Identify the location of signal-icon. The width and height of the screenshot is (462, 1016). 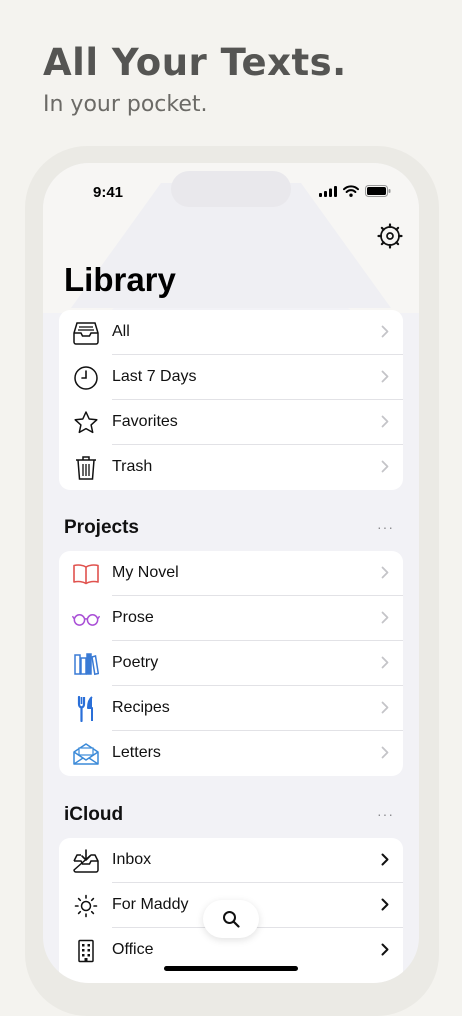
(328, 191).